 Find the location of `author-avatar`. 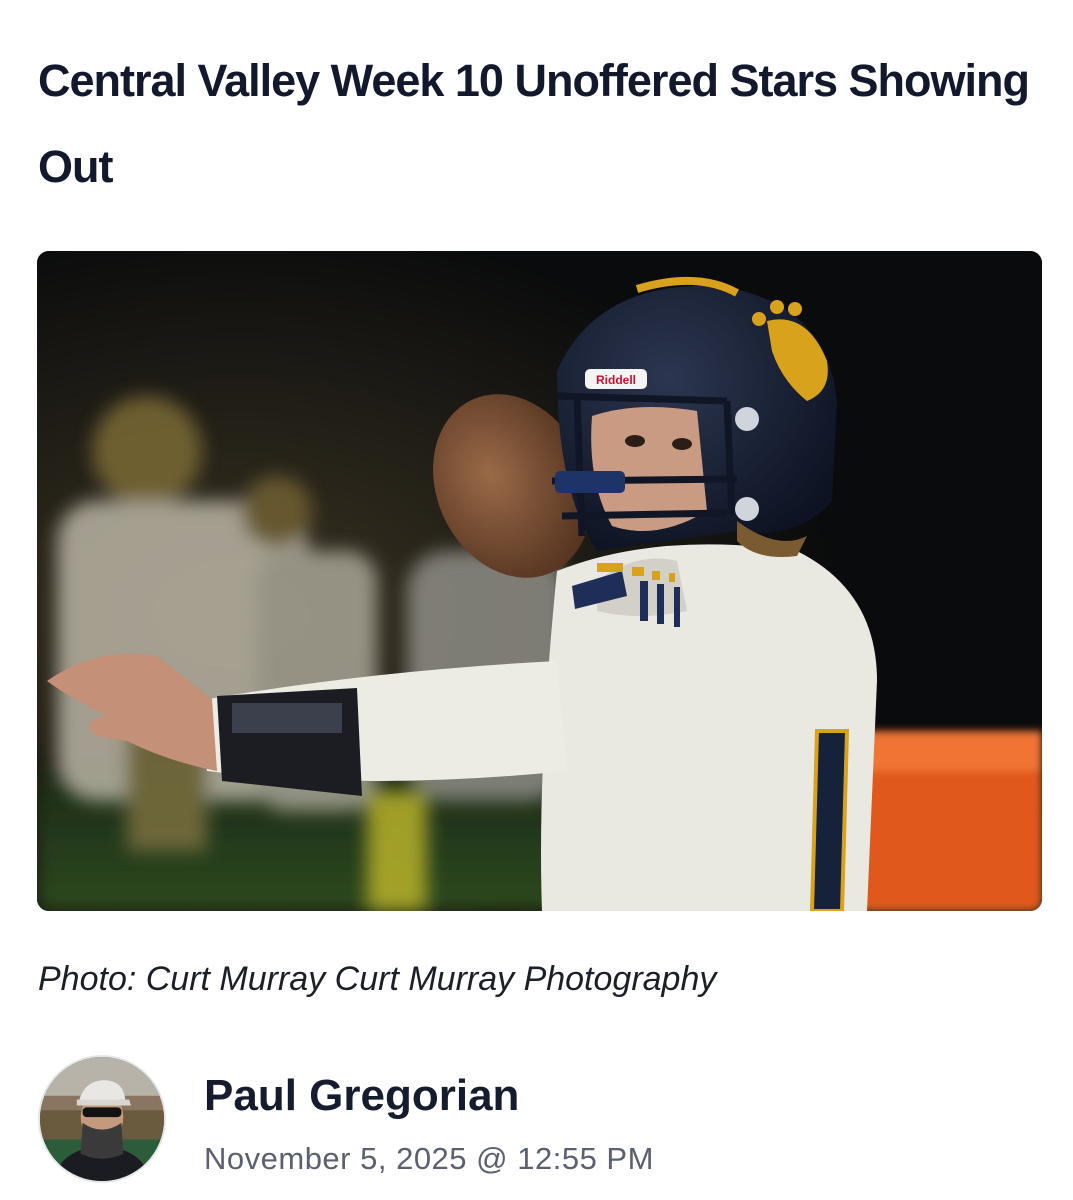

author-avatar is located at coordinates (102, 1119).